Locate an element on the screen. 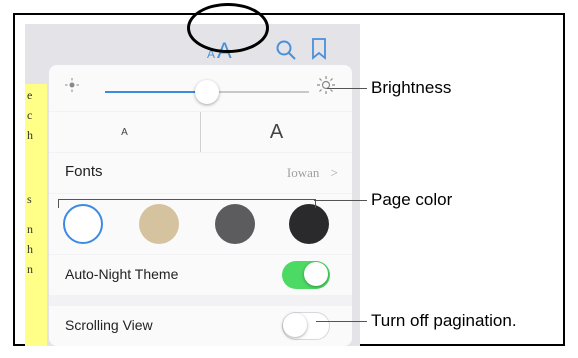 The height and width of the screenshot is (358, 578). auto-night-theme-label: Auto-Night Theme is located at coordinates (122, 274).